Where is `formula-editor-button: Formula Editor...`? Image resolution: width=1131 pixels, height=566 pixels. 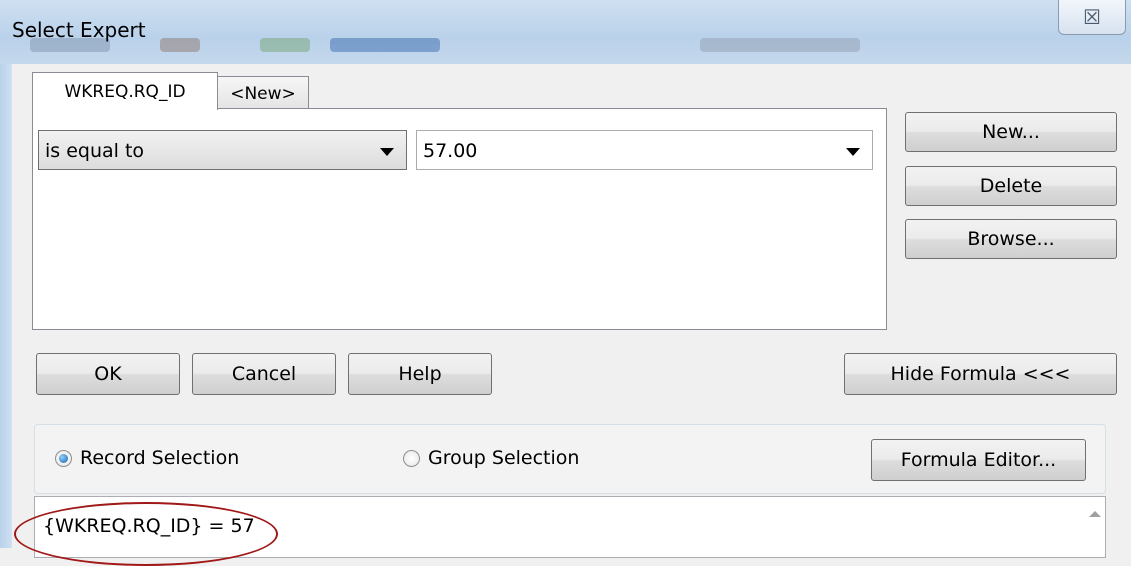 formula-editor-button: Formula Editor... is located at coordinates (978, 460).